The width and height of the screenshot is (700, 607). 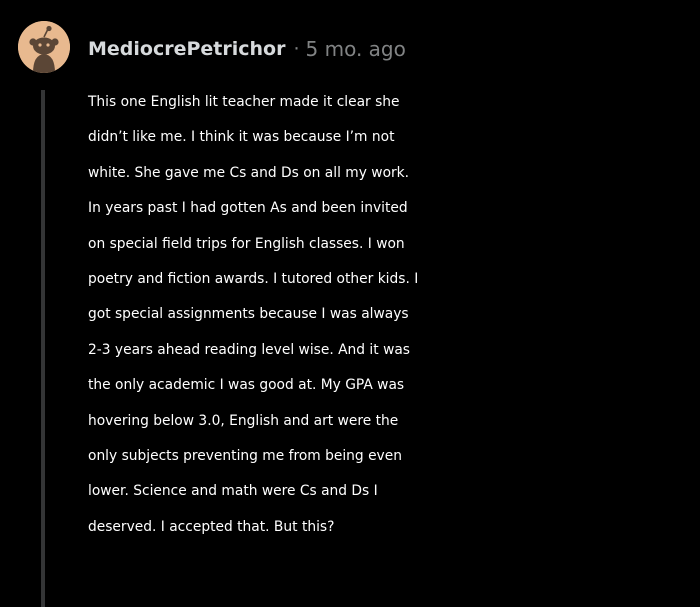 I want to click on comment-text-line: deserved. I accepted that. But this?, so click(x=211, y=526).